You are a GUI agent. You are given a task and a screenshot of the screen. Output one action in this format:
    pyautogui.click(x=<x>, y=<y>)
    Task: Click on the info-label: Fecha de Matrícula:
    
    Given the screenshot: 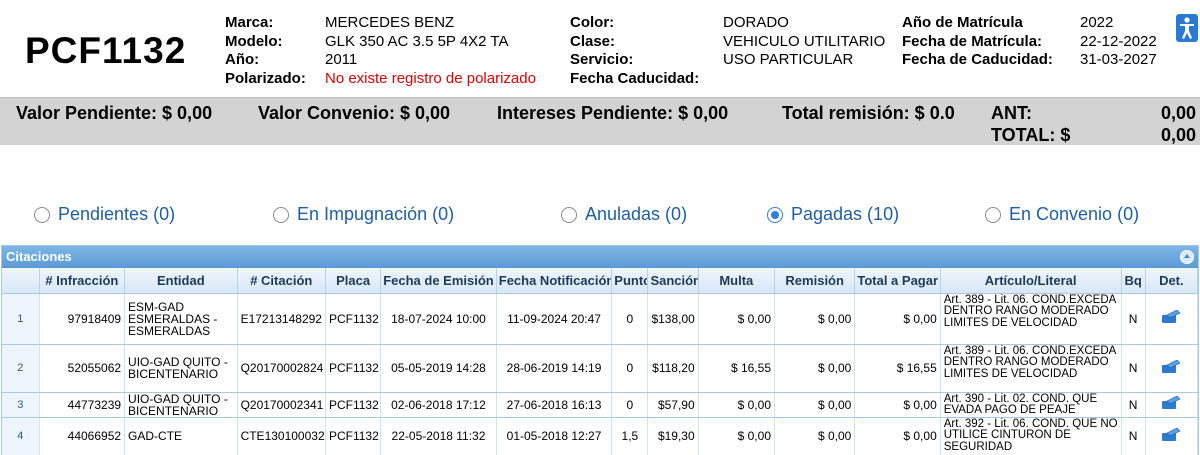 What is the action you would take?
    pyautogui.click(x=972, y=41)
    